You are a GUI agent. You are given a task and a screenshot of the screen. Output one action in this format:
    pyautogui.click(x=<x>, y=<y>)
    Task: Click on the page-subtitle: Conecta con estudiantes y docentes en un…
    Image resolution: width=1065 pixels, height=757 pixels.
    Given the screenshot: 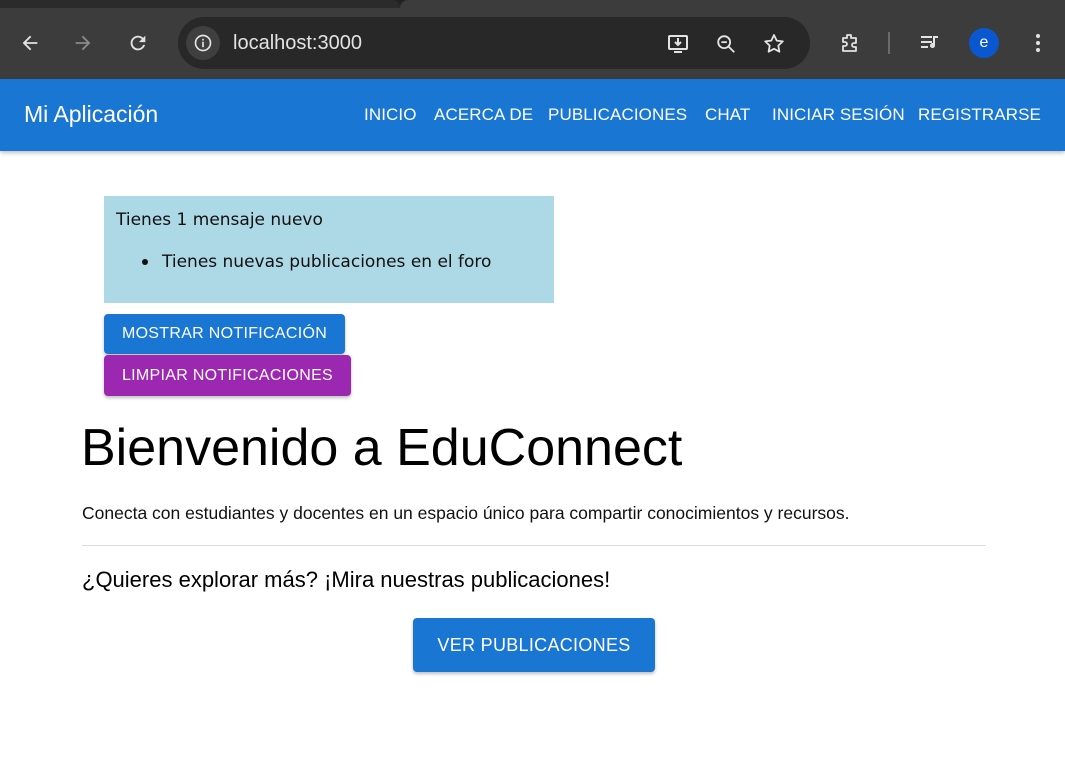 What is the action you would take?
    pyautogui.click(x=466, y=513)
    